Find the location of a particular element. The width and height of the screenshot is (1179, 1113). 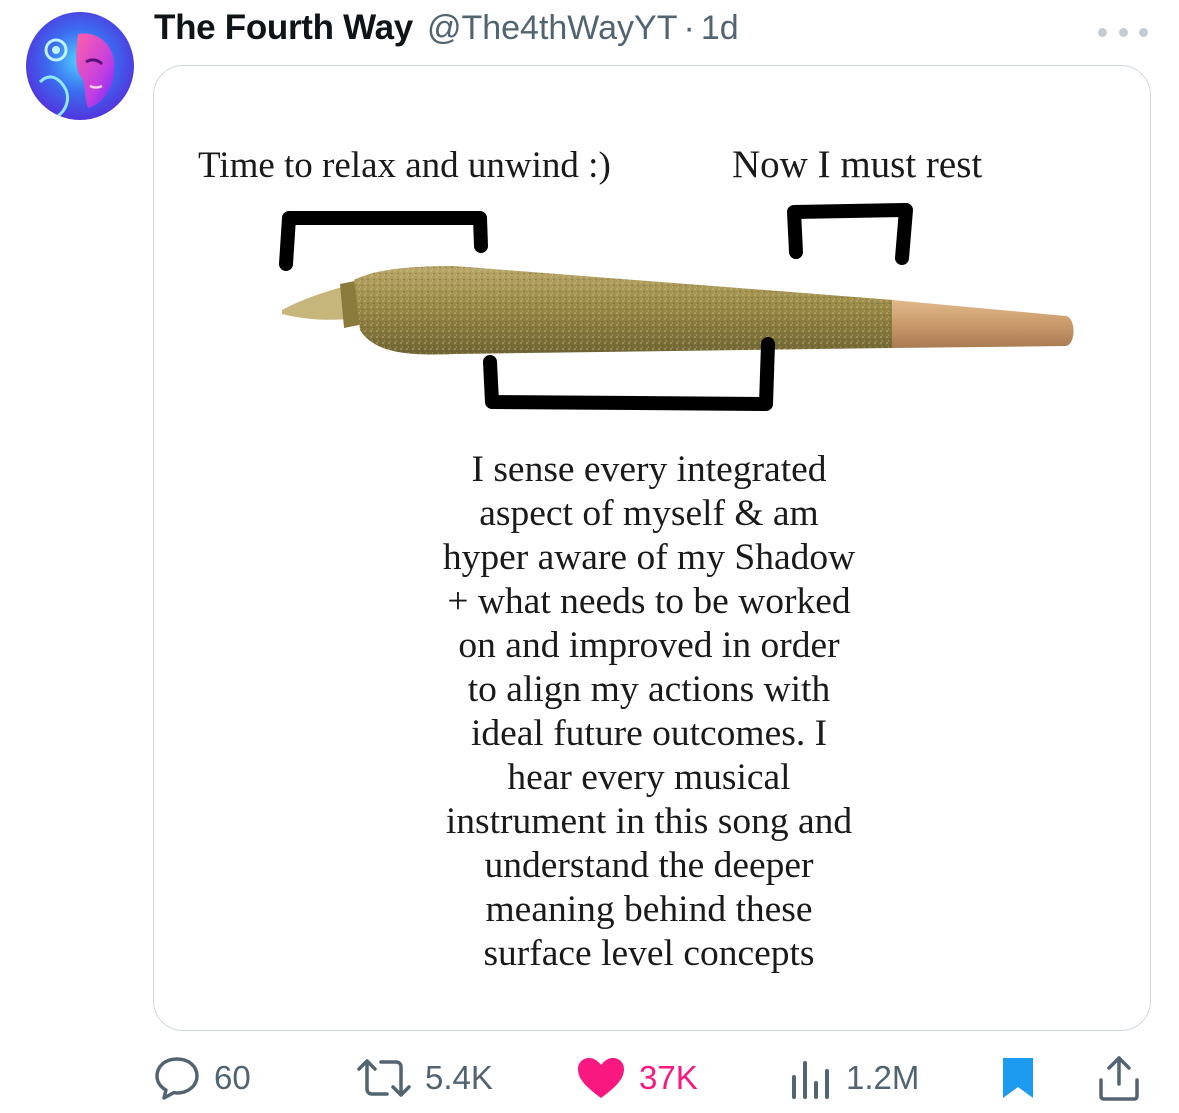

caption-line: on and improved in order is located at coordinates (649, 645).